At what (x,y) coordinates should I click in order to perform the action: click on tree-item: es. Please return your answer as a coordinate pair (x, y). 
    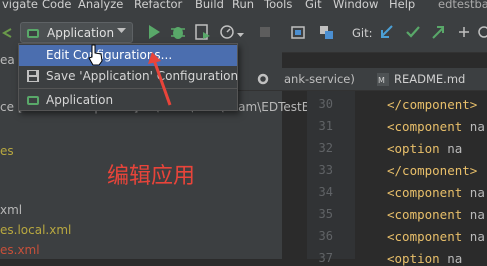
    Looking at the image, I should click on (7, 151).